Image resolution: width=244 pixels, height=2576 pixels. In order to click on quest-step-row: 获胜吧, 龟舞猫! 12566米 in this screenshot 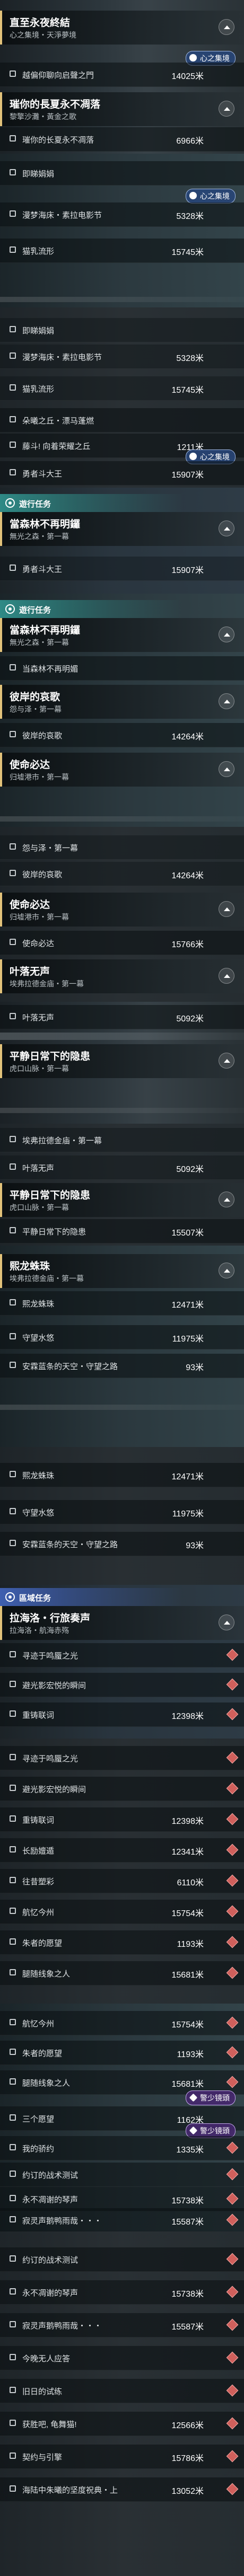, I will do `click(122, 2424)`.